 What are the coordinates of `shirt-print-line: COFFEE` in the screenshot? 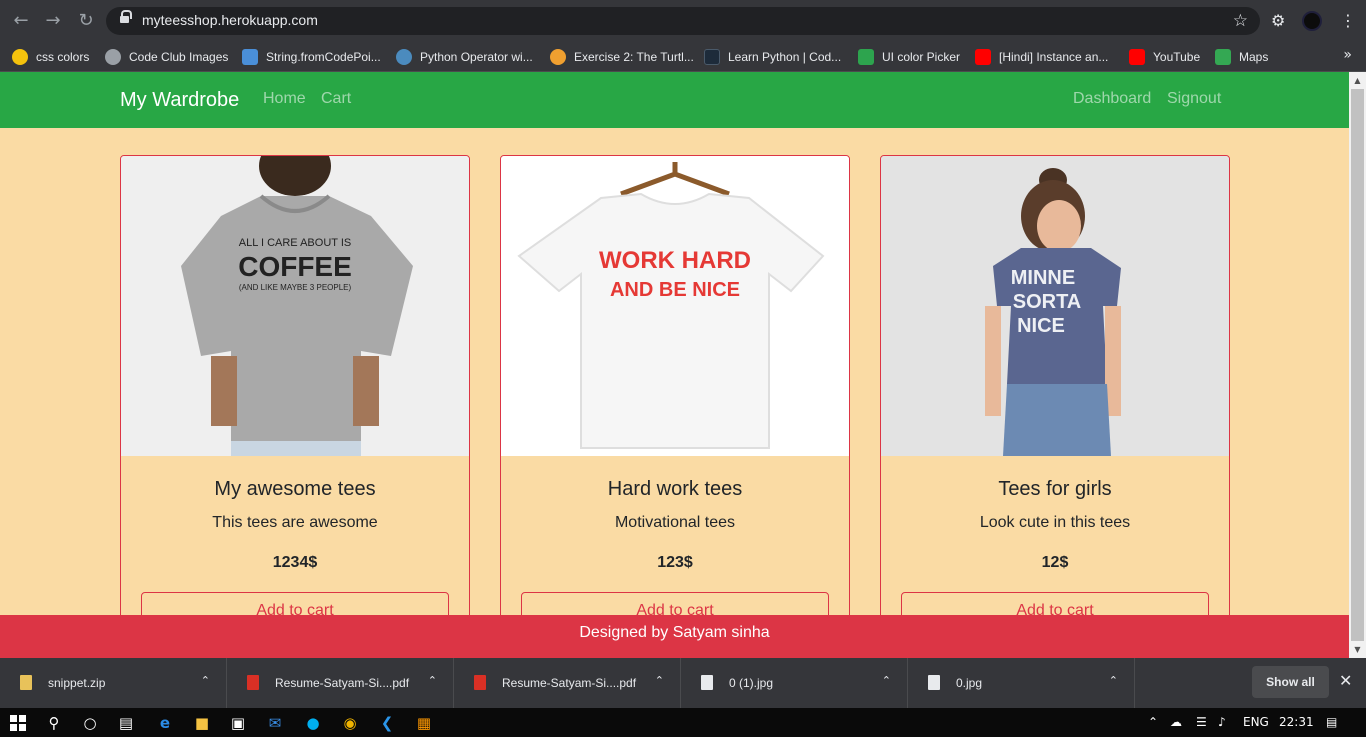 It's located at (295, 266).